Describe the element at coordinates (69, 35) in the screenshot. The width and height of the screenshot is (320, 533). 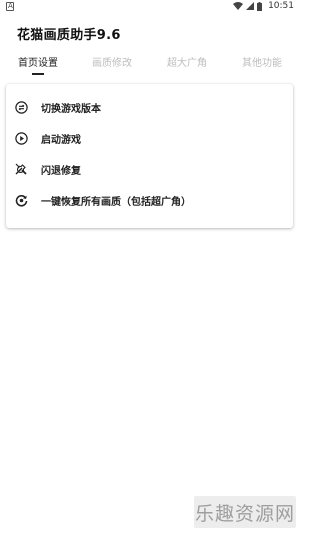
I see `app-title: 花猫画质助手9.6` at that location.